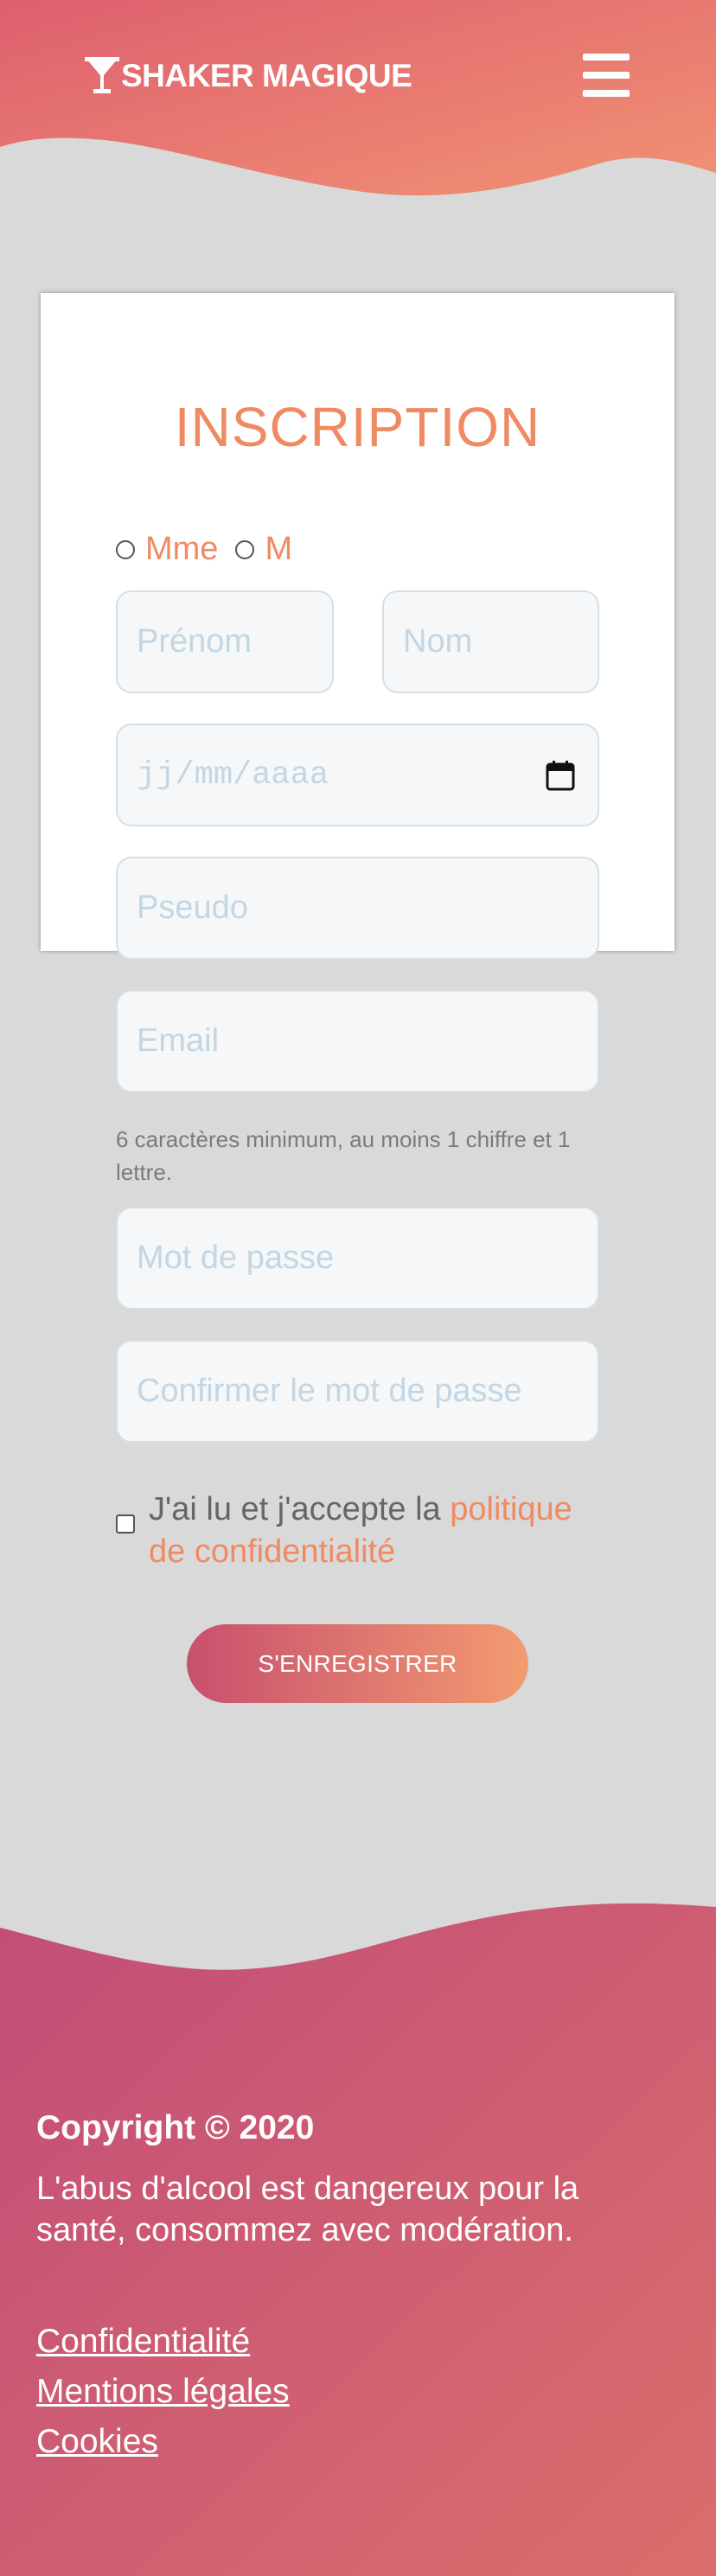 Image resolution: width=716 pixels, height=2576 pixels. What do you see at coordinates (245, 549) in the screenshot?
I see `radio-m` at bounding box center [245, 549].